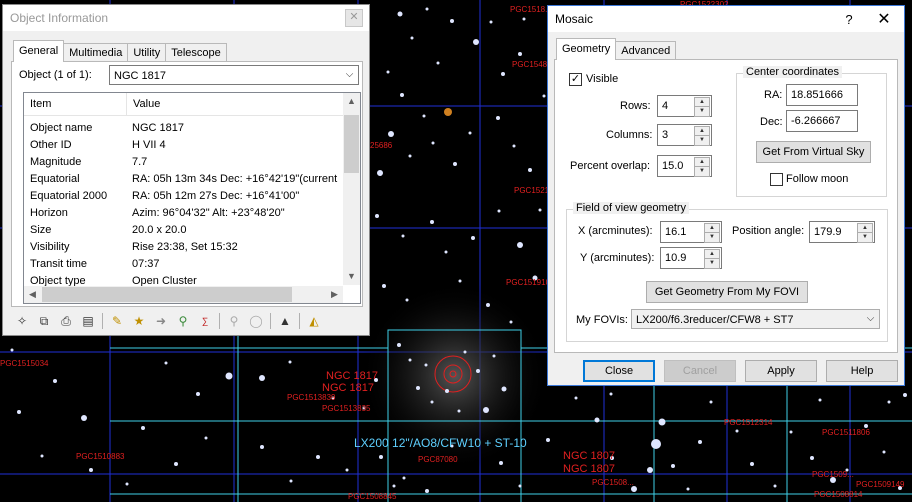 The width and height of the screenshot is (912, 502). What do you see at coordinates (216, 196) in the screenshot?
I see `row-value: RA: 05h 12m 27s Dec: +16°41'00"` at bounding box center [216, 196].